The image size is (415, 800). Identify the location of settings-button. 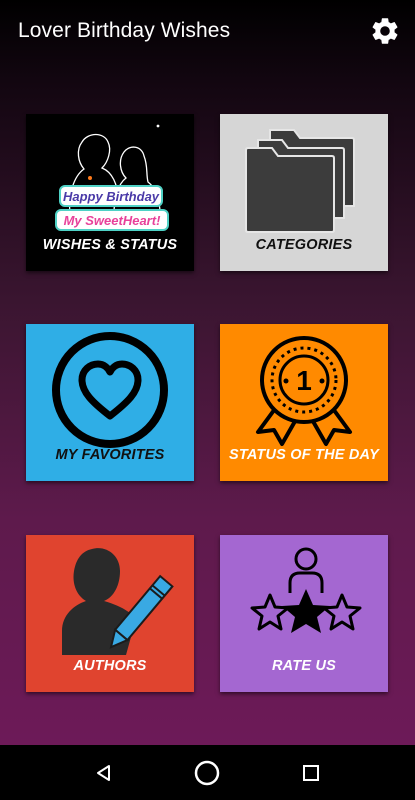
(385, 31).